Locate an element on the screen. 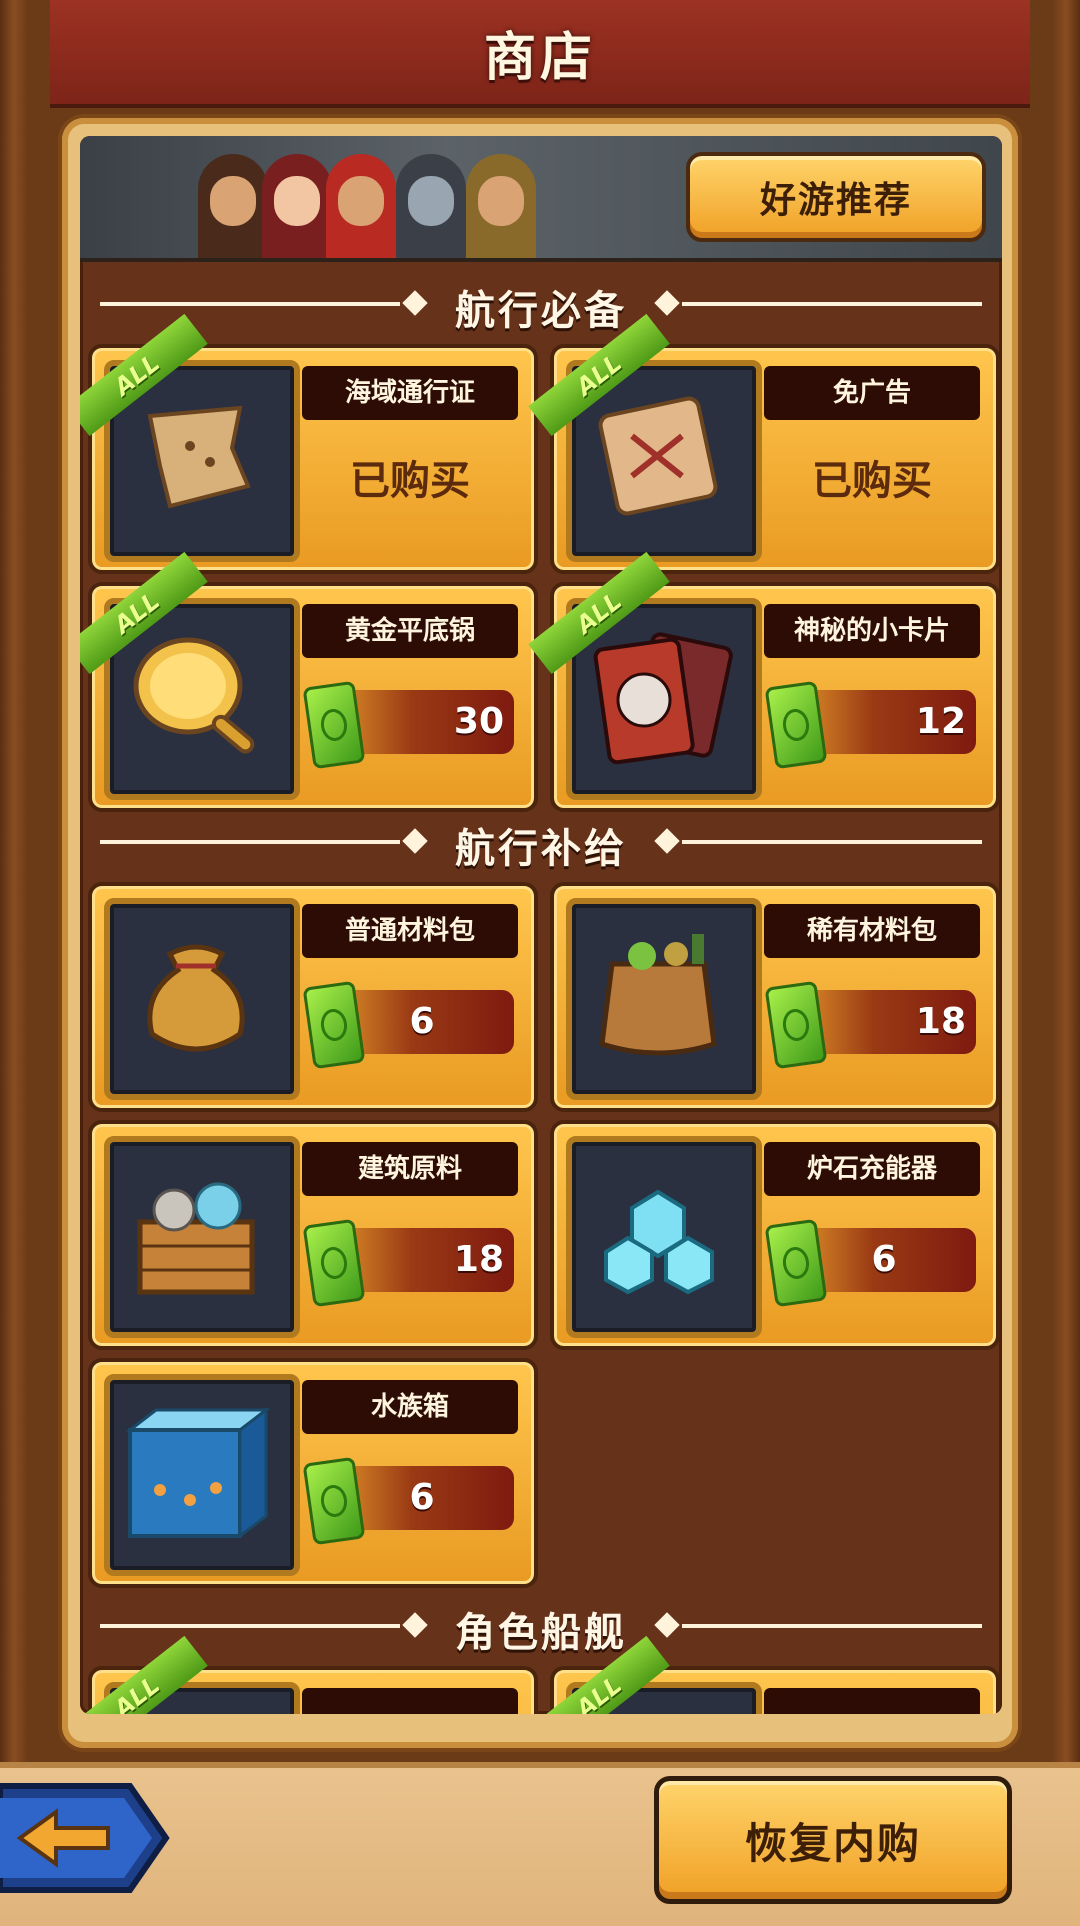 The height and width of the screenshot is (1926, 1080). item-price: 30 is located at coordinates (478, 721).